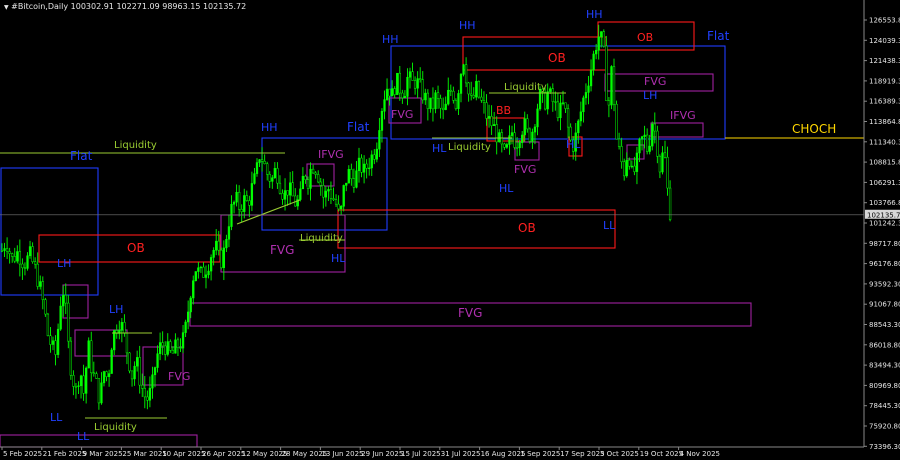 The width and height of the screenshot is (900, 460). Describe the element at coordinates (884, 21) in the screenshot. I see `price-tick-label: 126553.80` at that location.